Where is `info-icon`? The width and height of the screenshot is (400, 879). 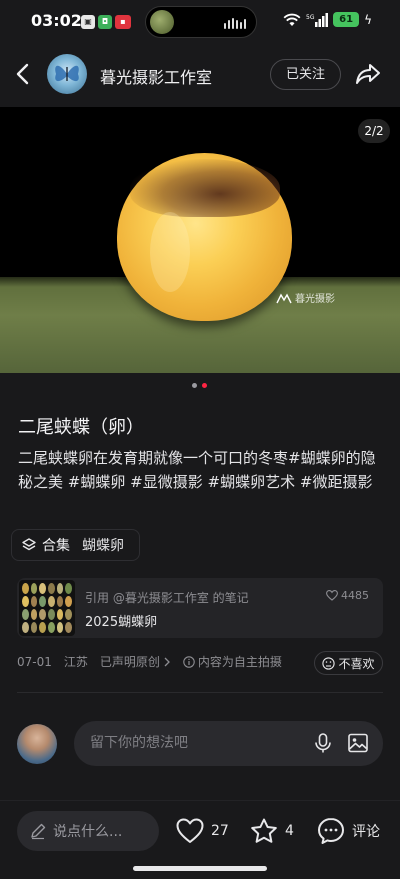
info-icon is located at coordinates (189, 661).